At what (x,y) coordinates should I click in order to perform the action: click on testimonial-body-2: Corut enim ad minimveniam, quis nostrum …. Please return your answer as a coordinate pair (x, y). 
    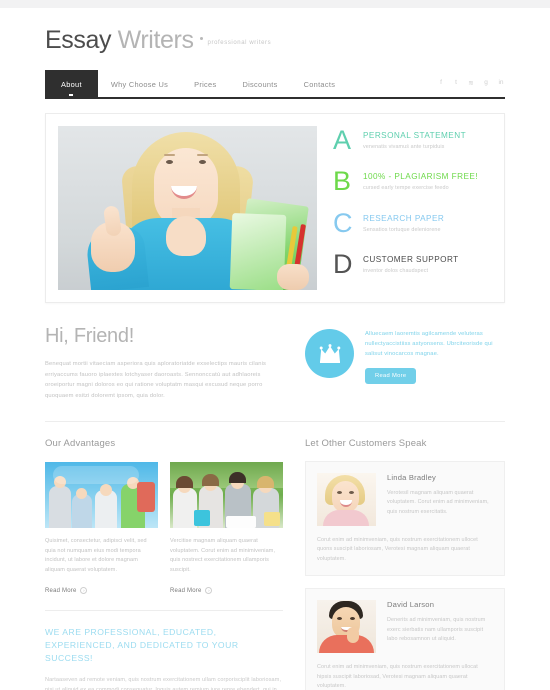
    Looking at the image, I should click on (397, 677).